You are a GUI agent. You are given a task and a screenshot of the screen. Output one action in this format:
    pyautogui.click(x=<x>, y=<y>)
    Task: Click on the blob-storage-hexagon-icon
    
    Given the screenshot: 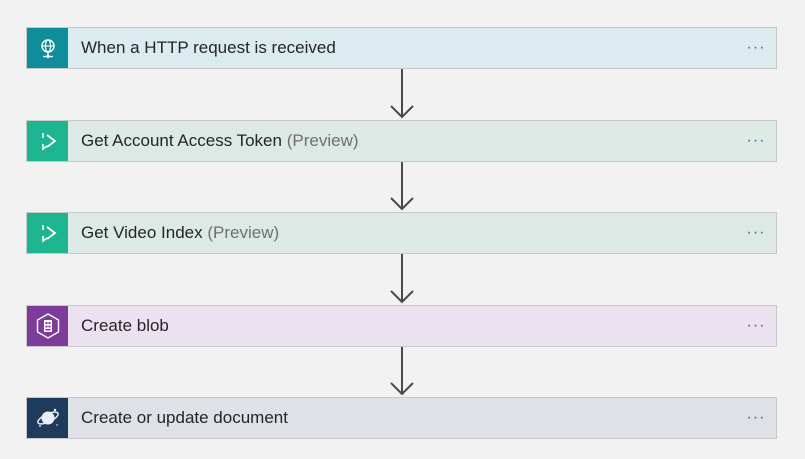 What is the action you would take?
    pyautogui.click(x=47, y=326)
    